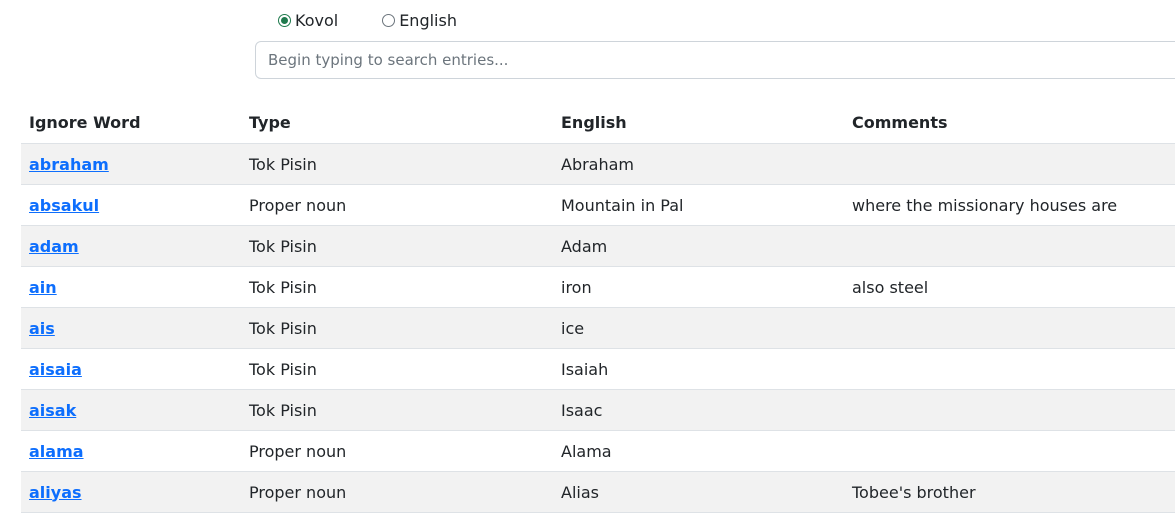 This screenshot has height=520, width=1175. What do you see at coordinates (64, 205) in the screenshot?
I see `word-link: absakul` at bounding box center [64, 205].